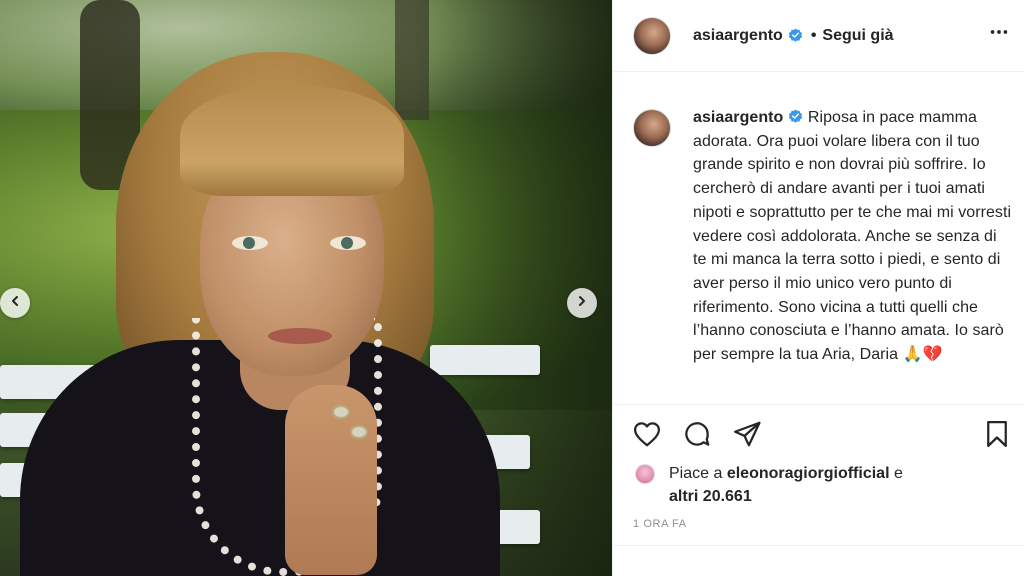 This screenshot has height=576, width=1024. I want to click on chevron-left-icon, so click(15, 303).